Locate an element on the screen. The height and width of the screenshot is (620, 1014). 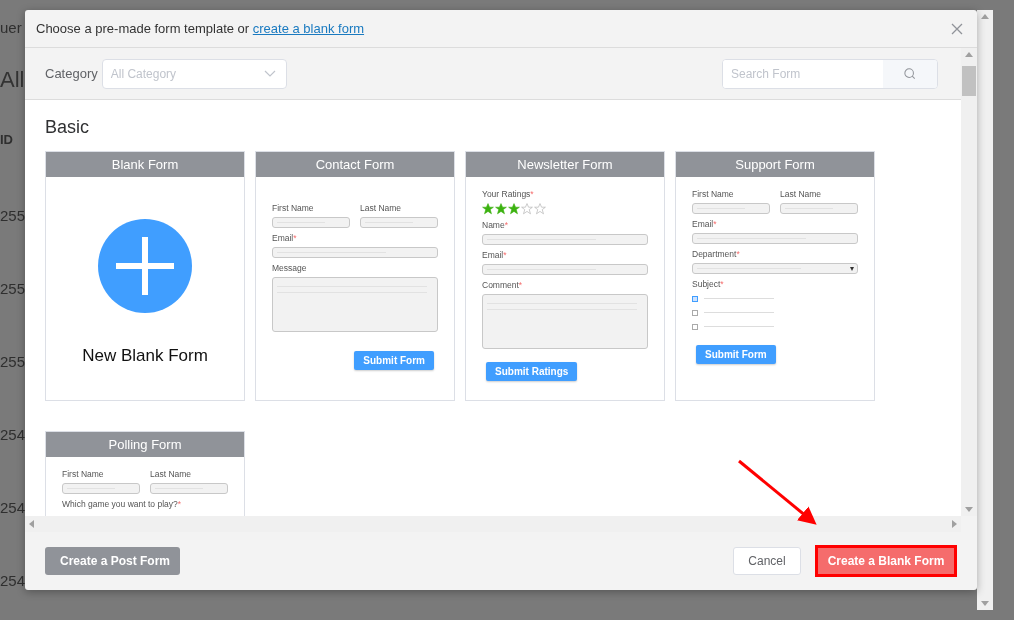
cancel-button: Cancel is located at coordinates (767, 561).